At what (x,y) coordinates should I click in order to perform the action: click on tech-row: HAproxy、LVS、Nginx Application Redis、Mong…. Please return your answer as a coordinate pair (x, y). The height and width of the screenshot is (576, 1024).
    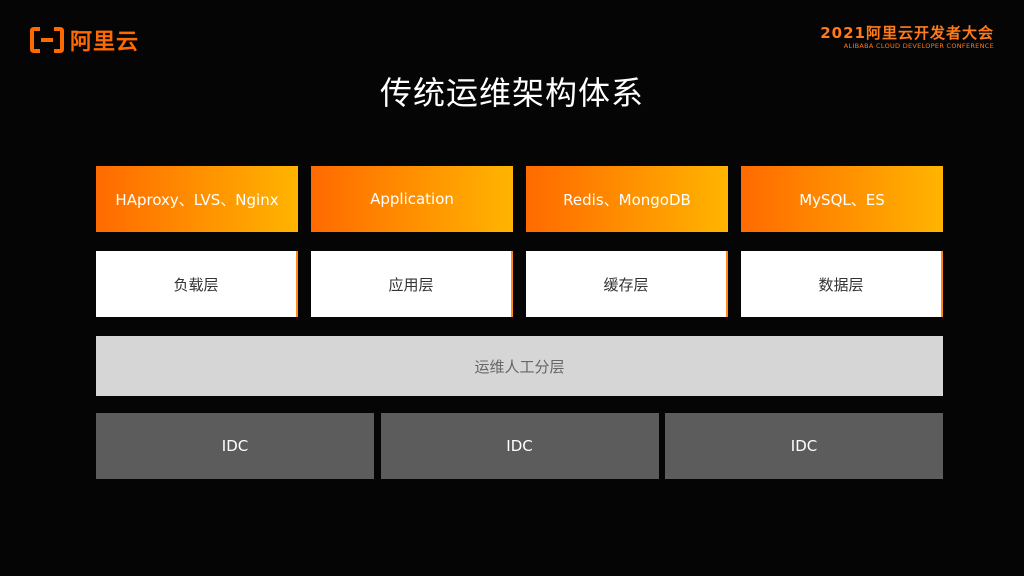
    Looking at the image, I should click on (519, 199).